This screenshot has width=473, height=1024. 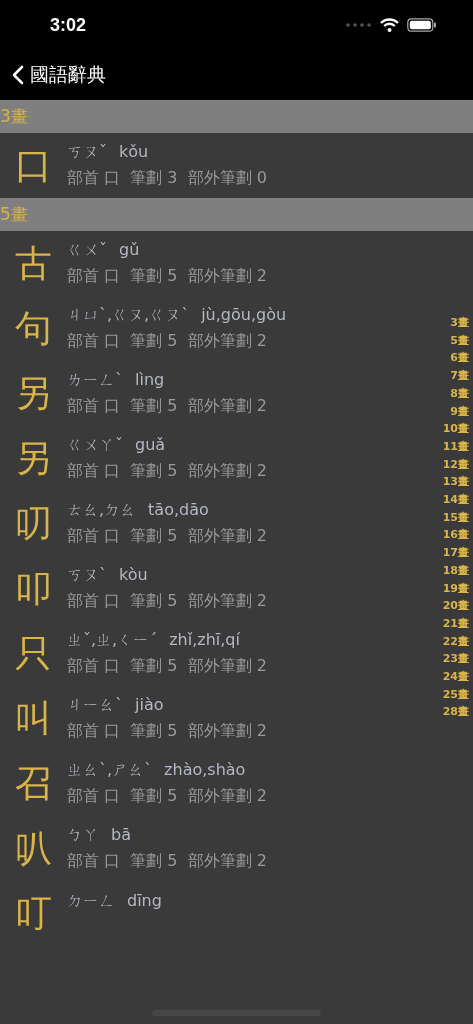 What do you see at coordinates (455, 677) in the screenshot?
I see `index-item: 24畫` at bounding box center [455, 677].